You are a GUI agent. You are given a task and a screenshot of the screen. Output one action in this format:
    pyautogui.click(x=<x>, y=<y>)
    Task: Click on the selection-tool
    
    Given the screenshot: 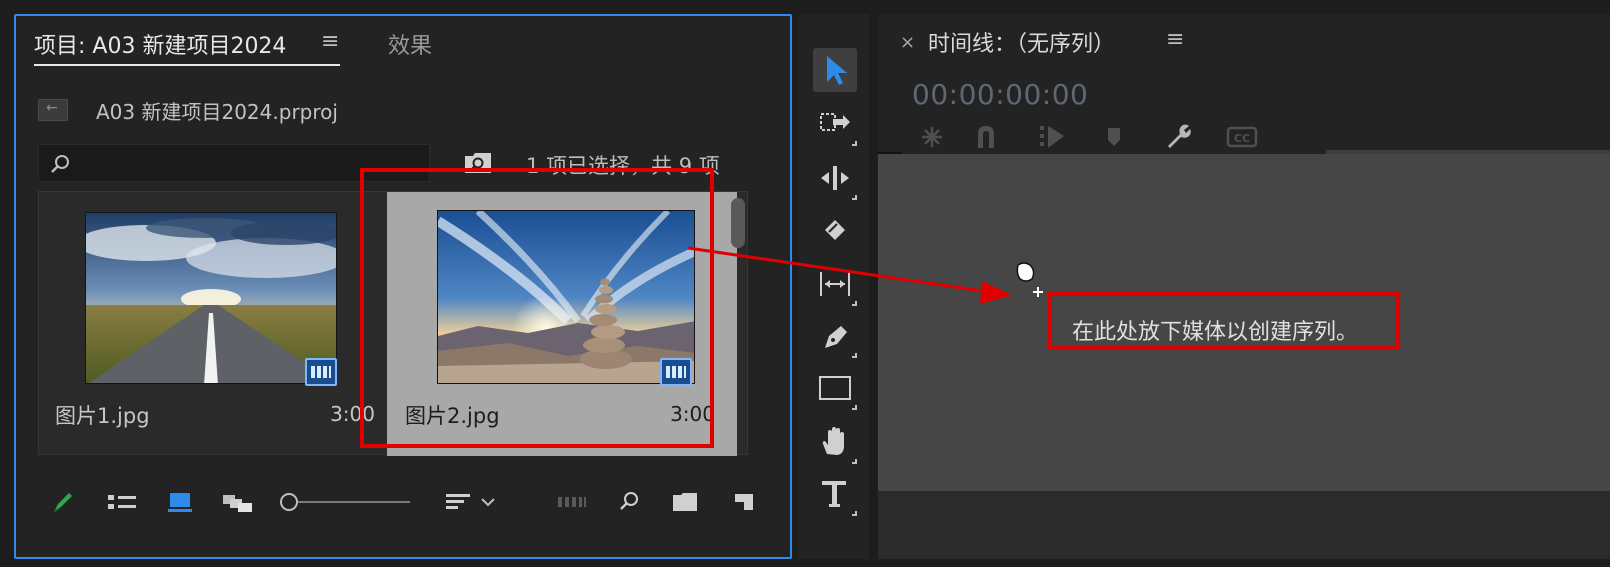 What is the action you would take?
    pyautogui.click(x=835, y=70)
    